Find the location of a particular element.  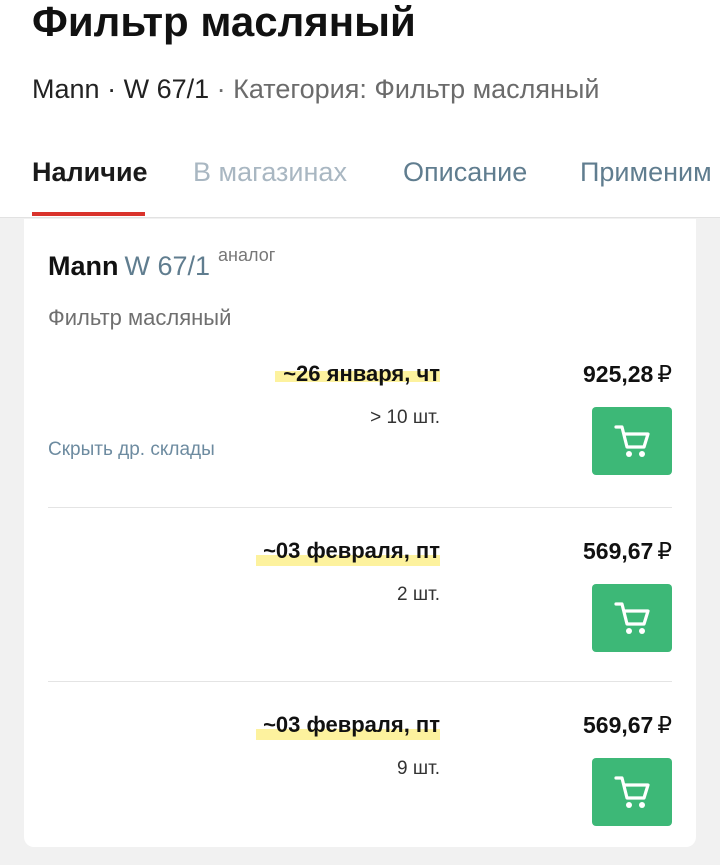

stock-quantity: 9 шт. is located at coordinates (418, 768).